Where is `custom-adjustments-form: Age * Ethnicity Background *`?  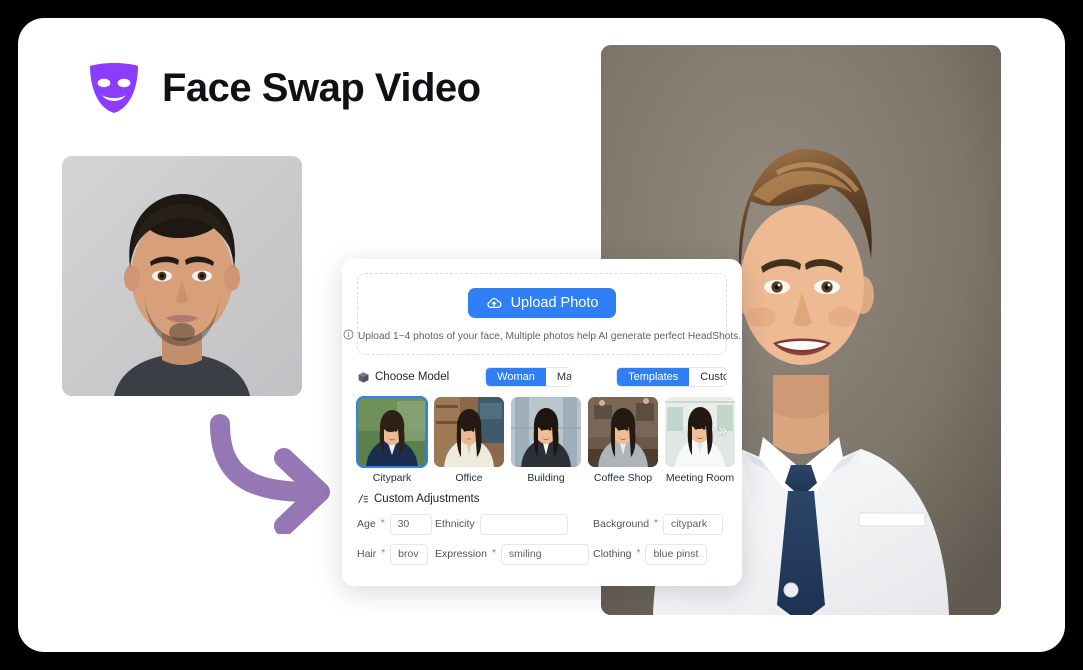 custom-adjustments-form: Age * Ethnicity Background * is located at coordinates (542, 539).